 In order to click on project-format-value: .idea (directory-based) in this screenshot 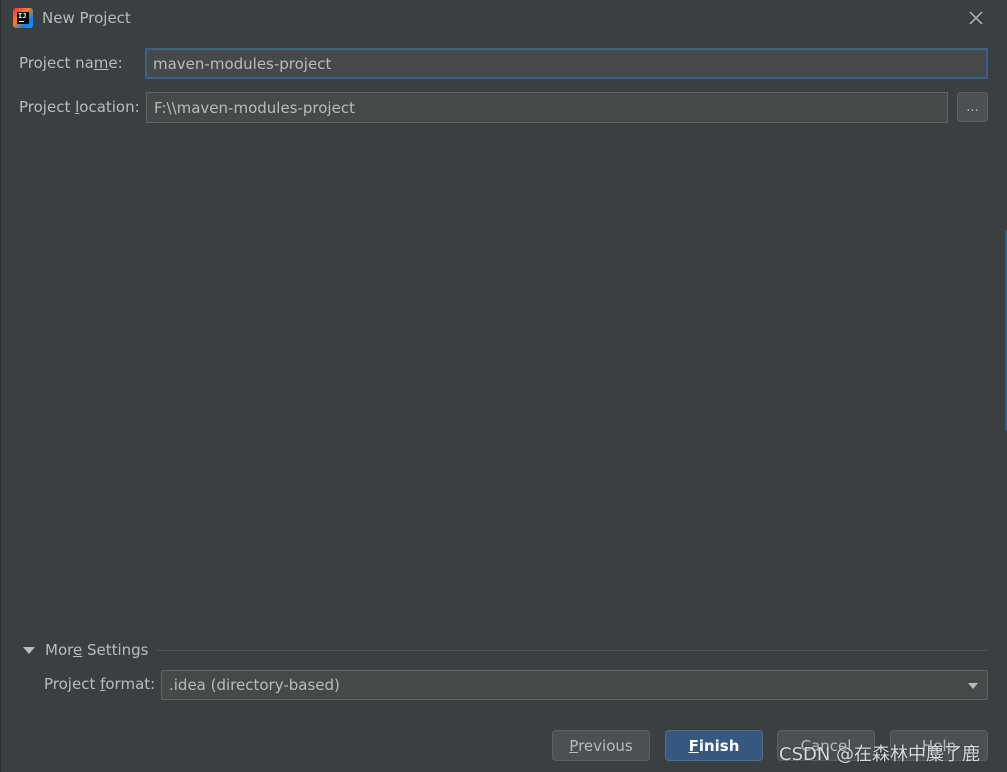, I will do `click(254, 685)`.